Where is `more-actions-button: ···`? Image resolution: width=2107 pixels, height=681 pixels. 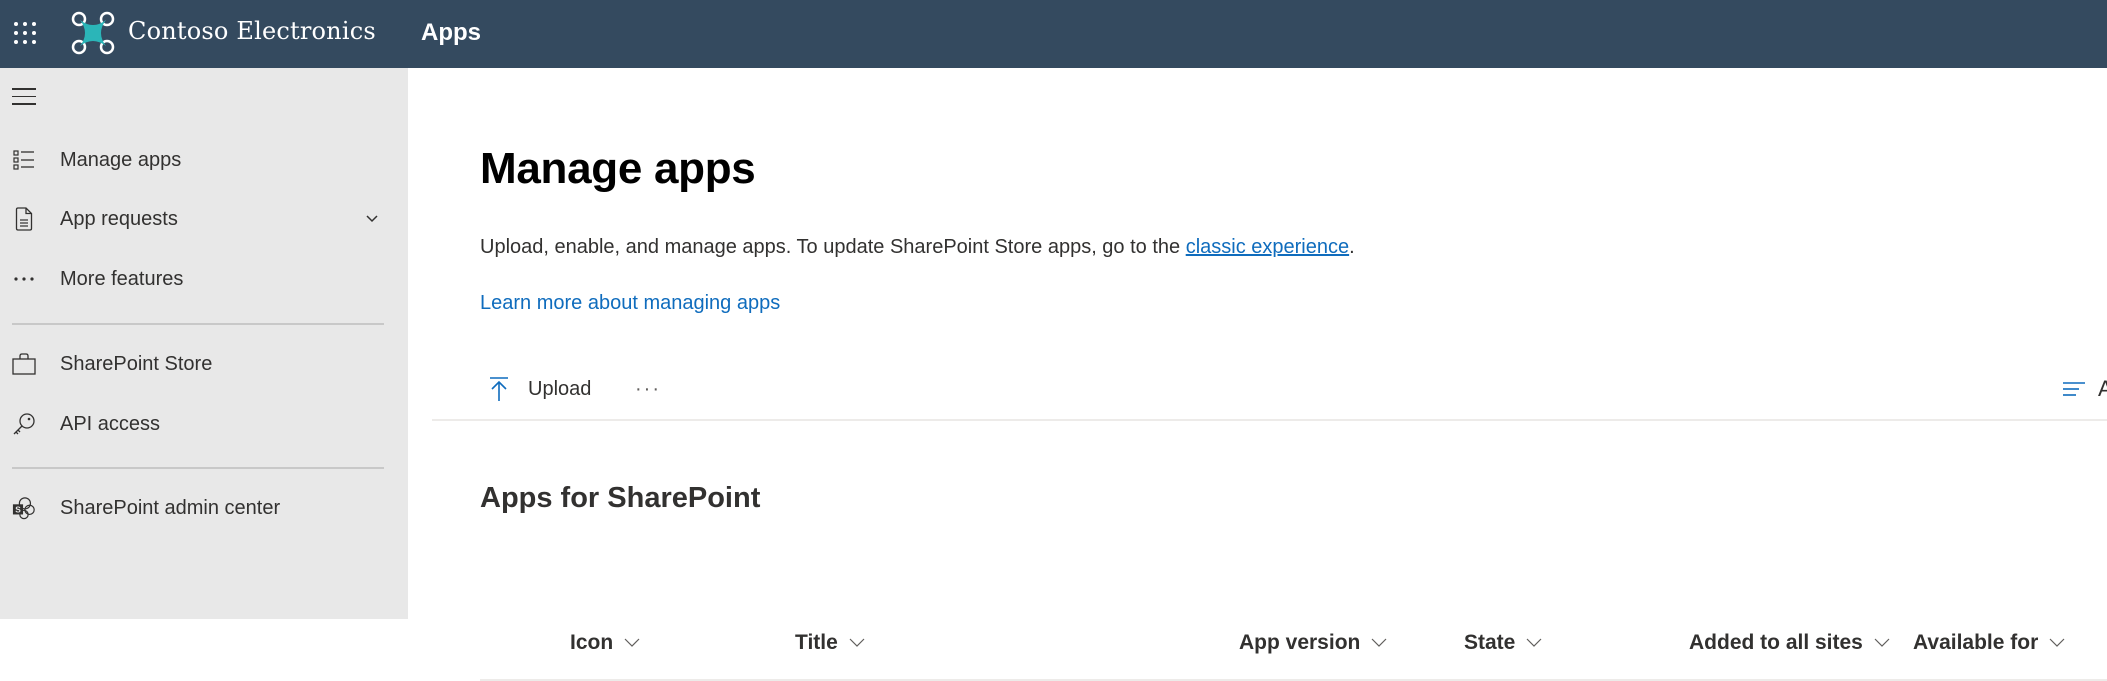 more-actions-button: ··· is located at coordinates (648, 389).